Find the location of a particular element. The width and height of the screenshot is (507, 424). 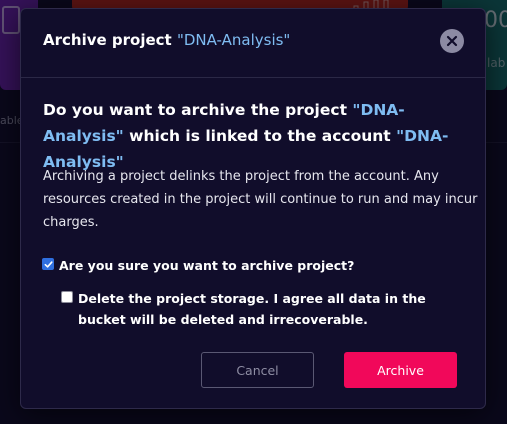

question-text-1: Do you want to archive the project is located at coordinates (198, 110).